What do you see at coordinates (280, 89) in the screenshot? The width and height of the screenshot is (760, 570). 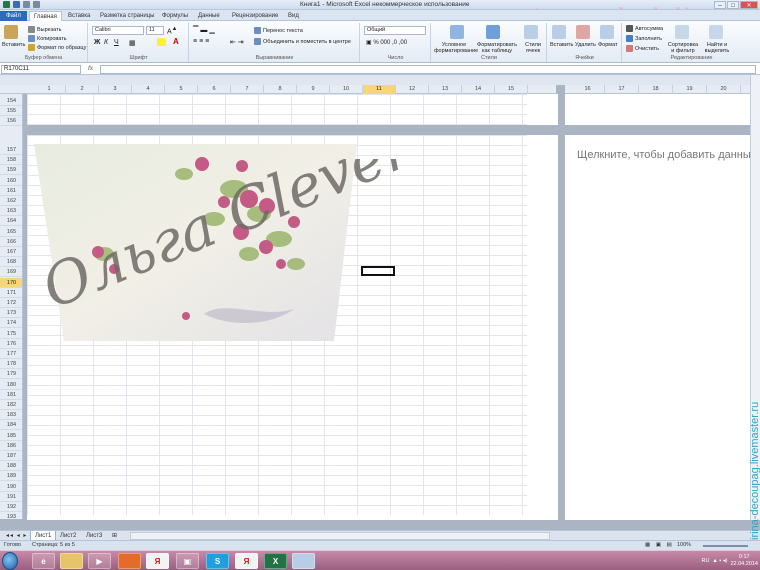 I see `column-header: 8` at bounding box center [280, 89].